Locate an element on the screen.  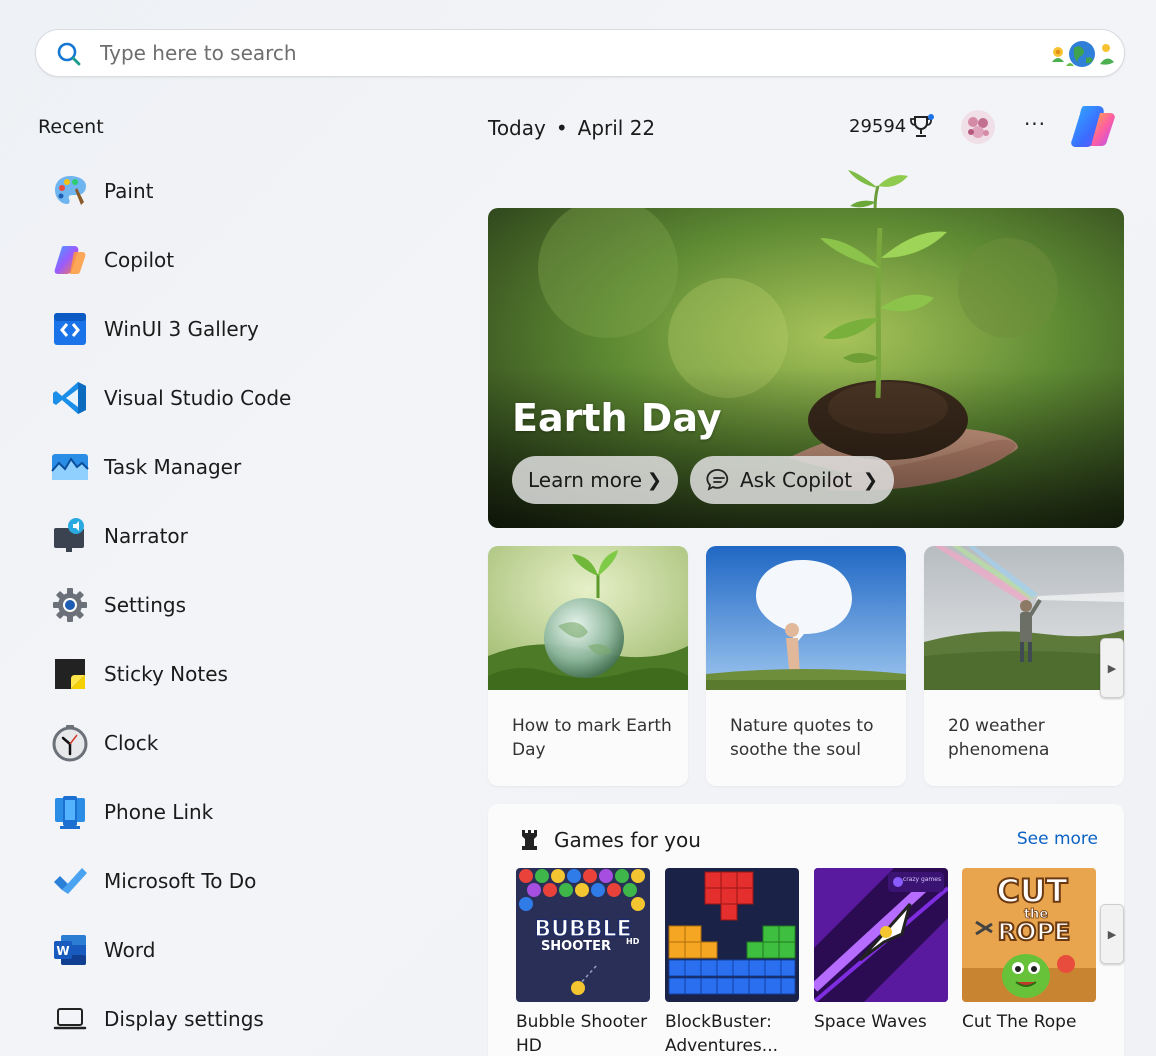
task-manager-icon is located at coordinates (70, 467).